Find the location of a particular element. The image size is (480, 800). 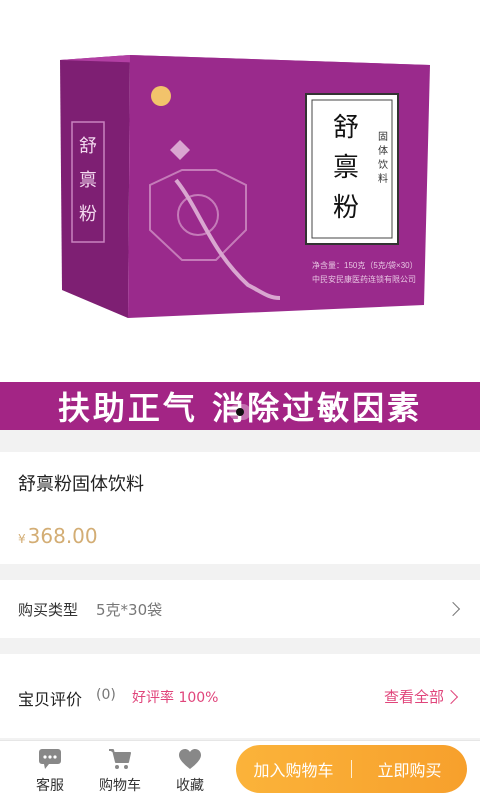

reviews-count: (0) is located at coordinates (106, 695).